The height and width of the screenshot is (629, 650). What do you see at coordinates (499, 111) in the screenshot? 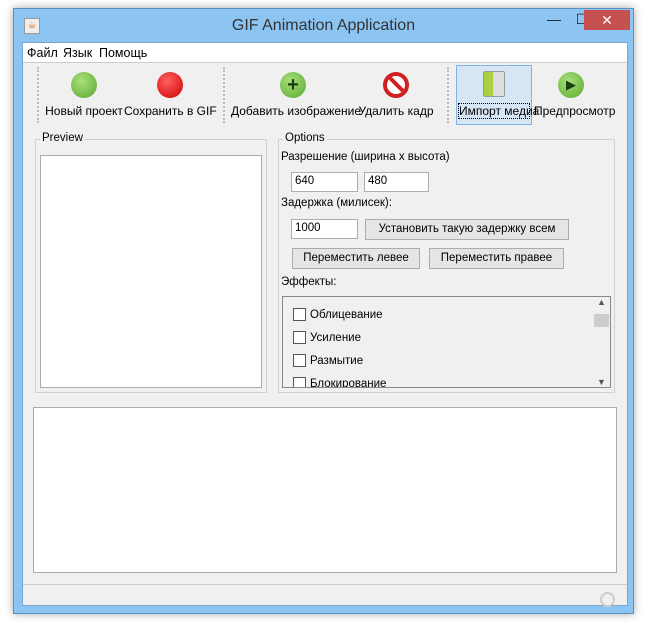
I see `button-label: Импорт медиа` at bounding box center [499, 111].